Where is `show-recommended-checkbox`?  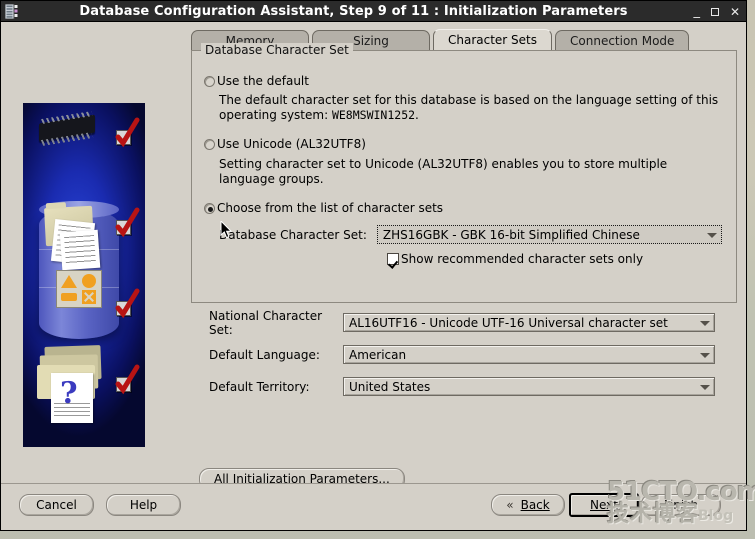
show-recommended-checkbox is located at coordinates (393, 259).